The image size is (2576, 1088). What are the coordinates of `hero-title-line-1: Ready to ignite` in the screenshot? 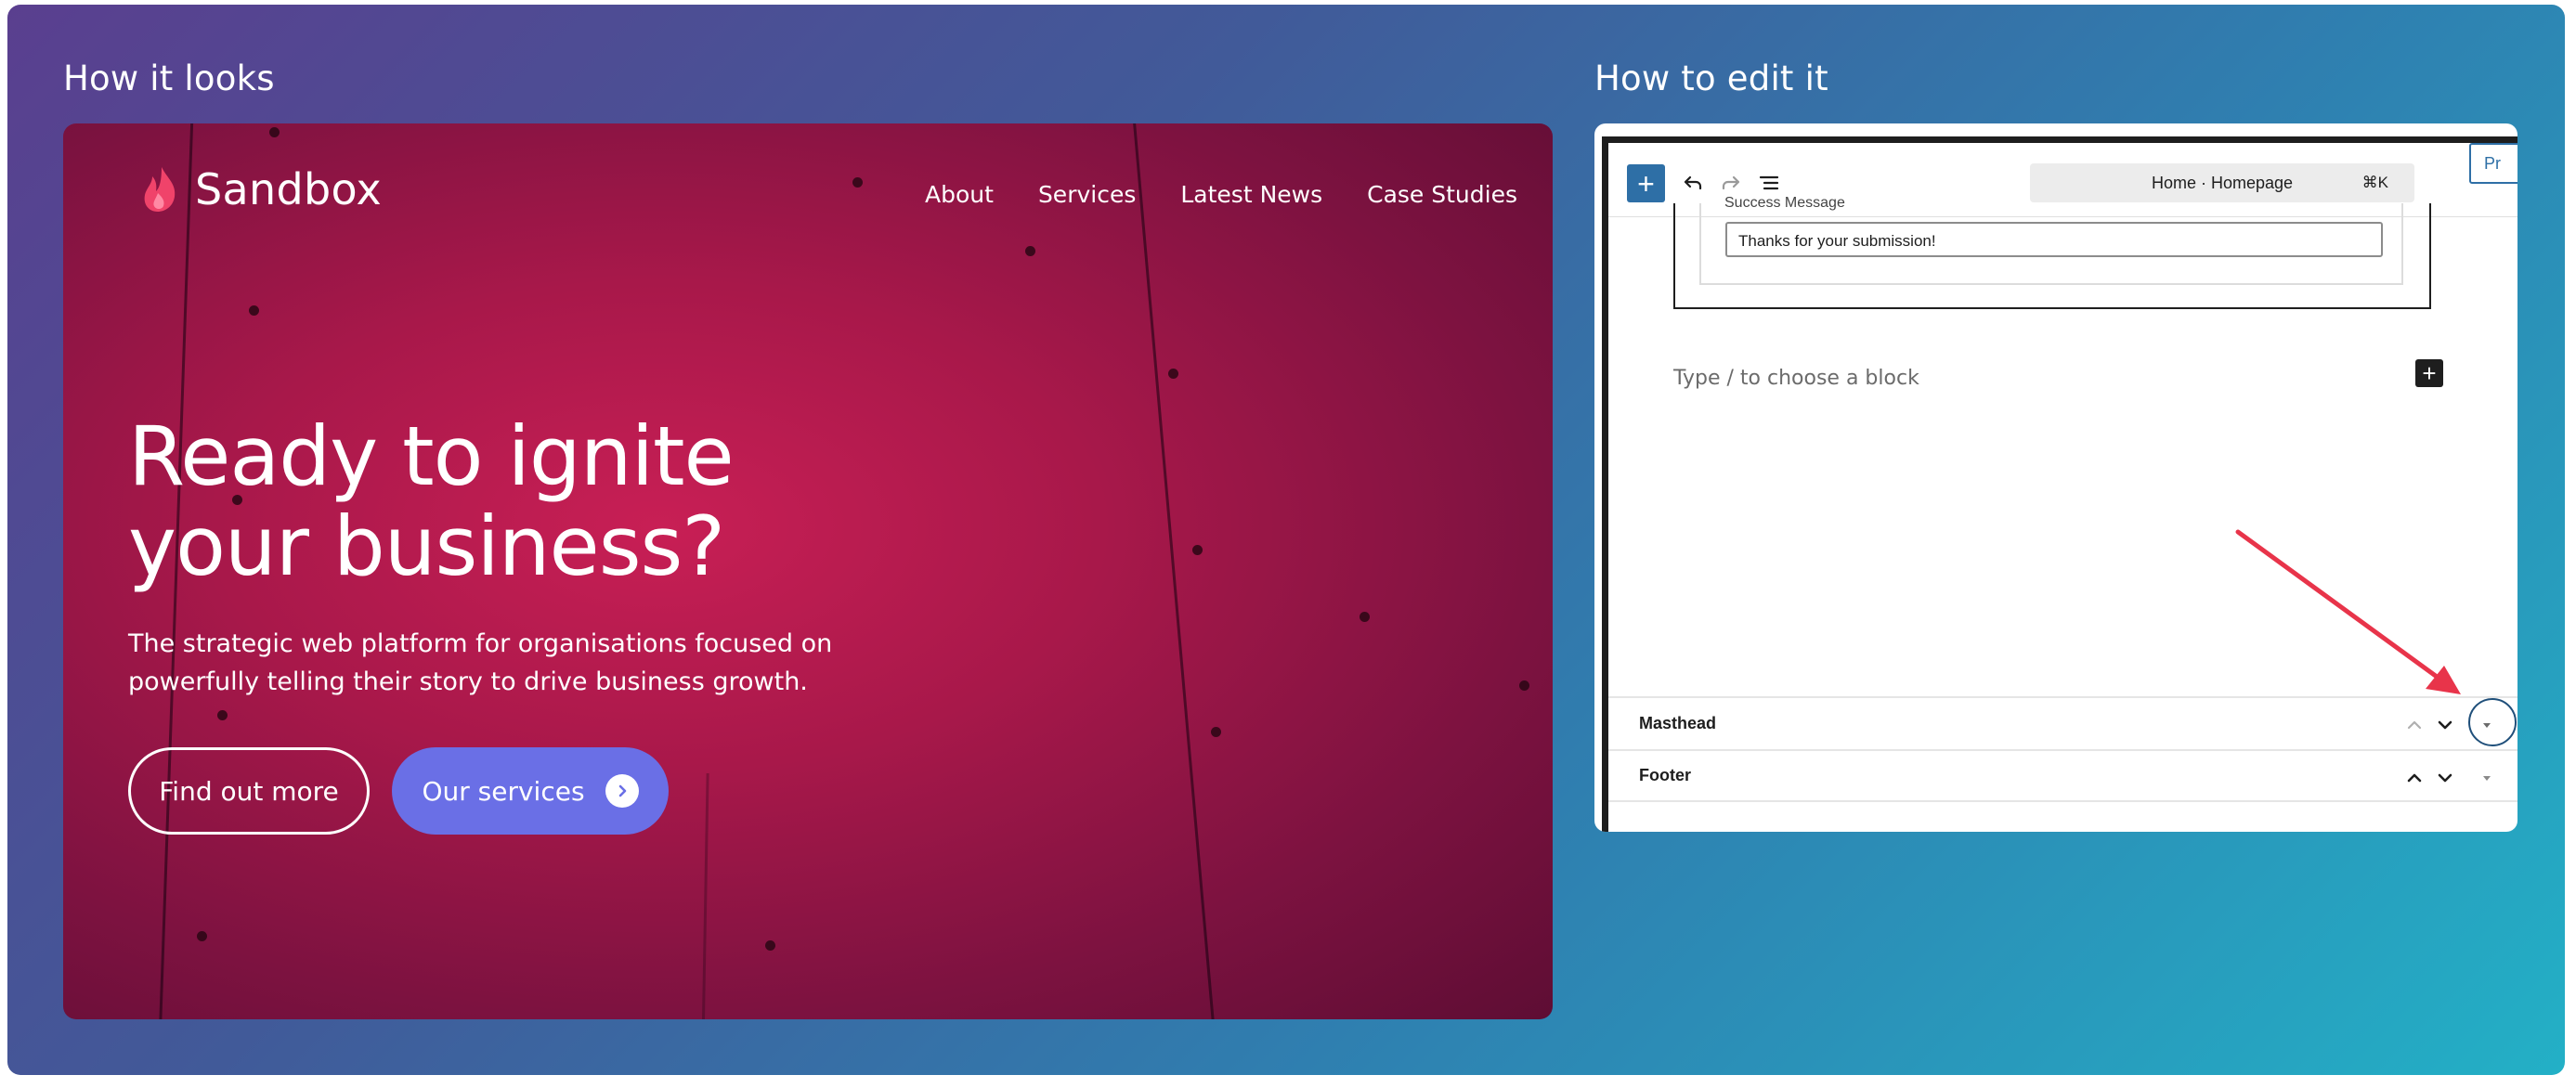 It's located at (431, 456).